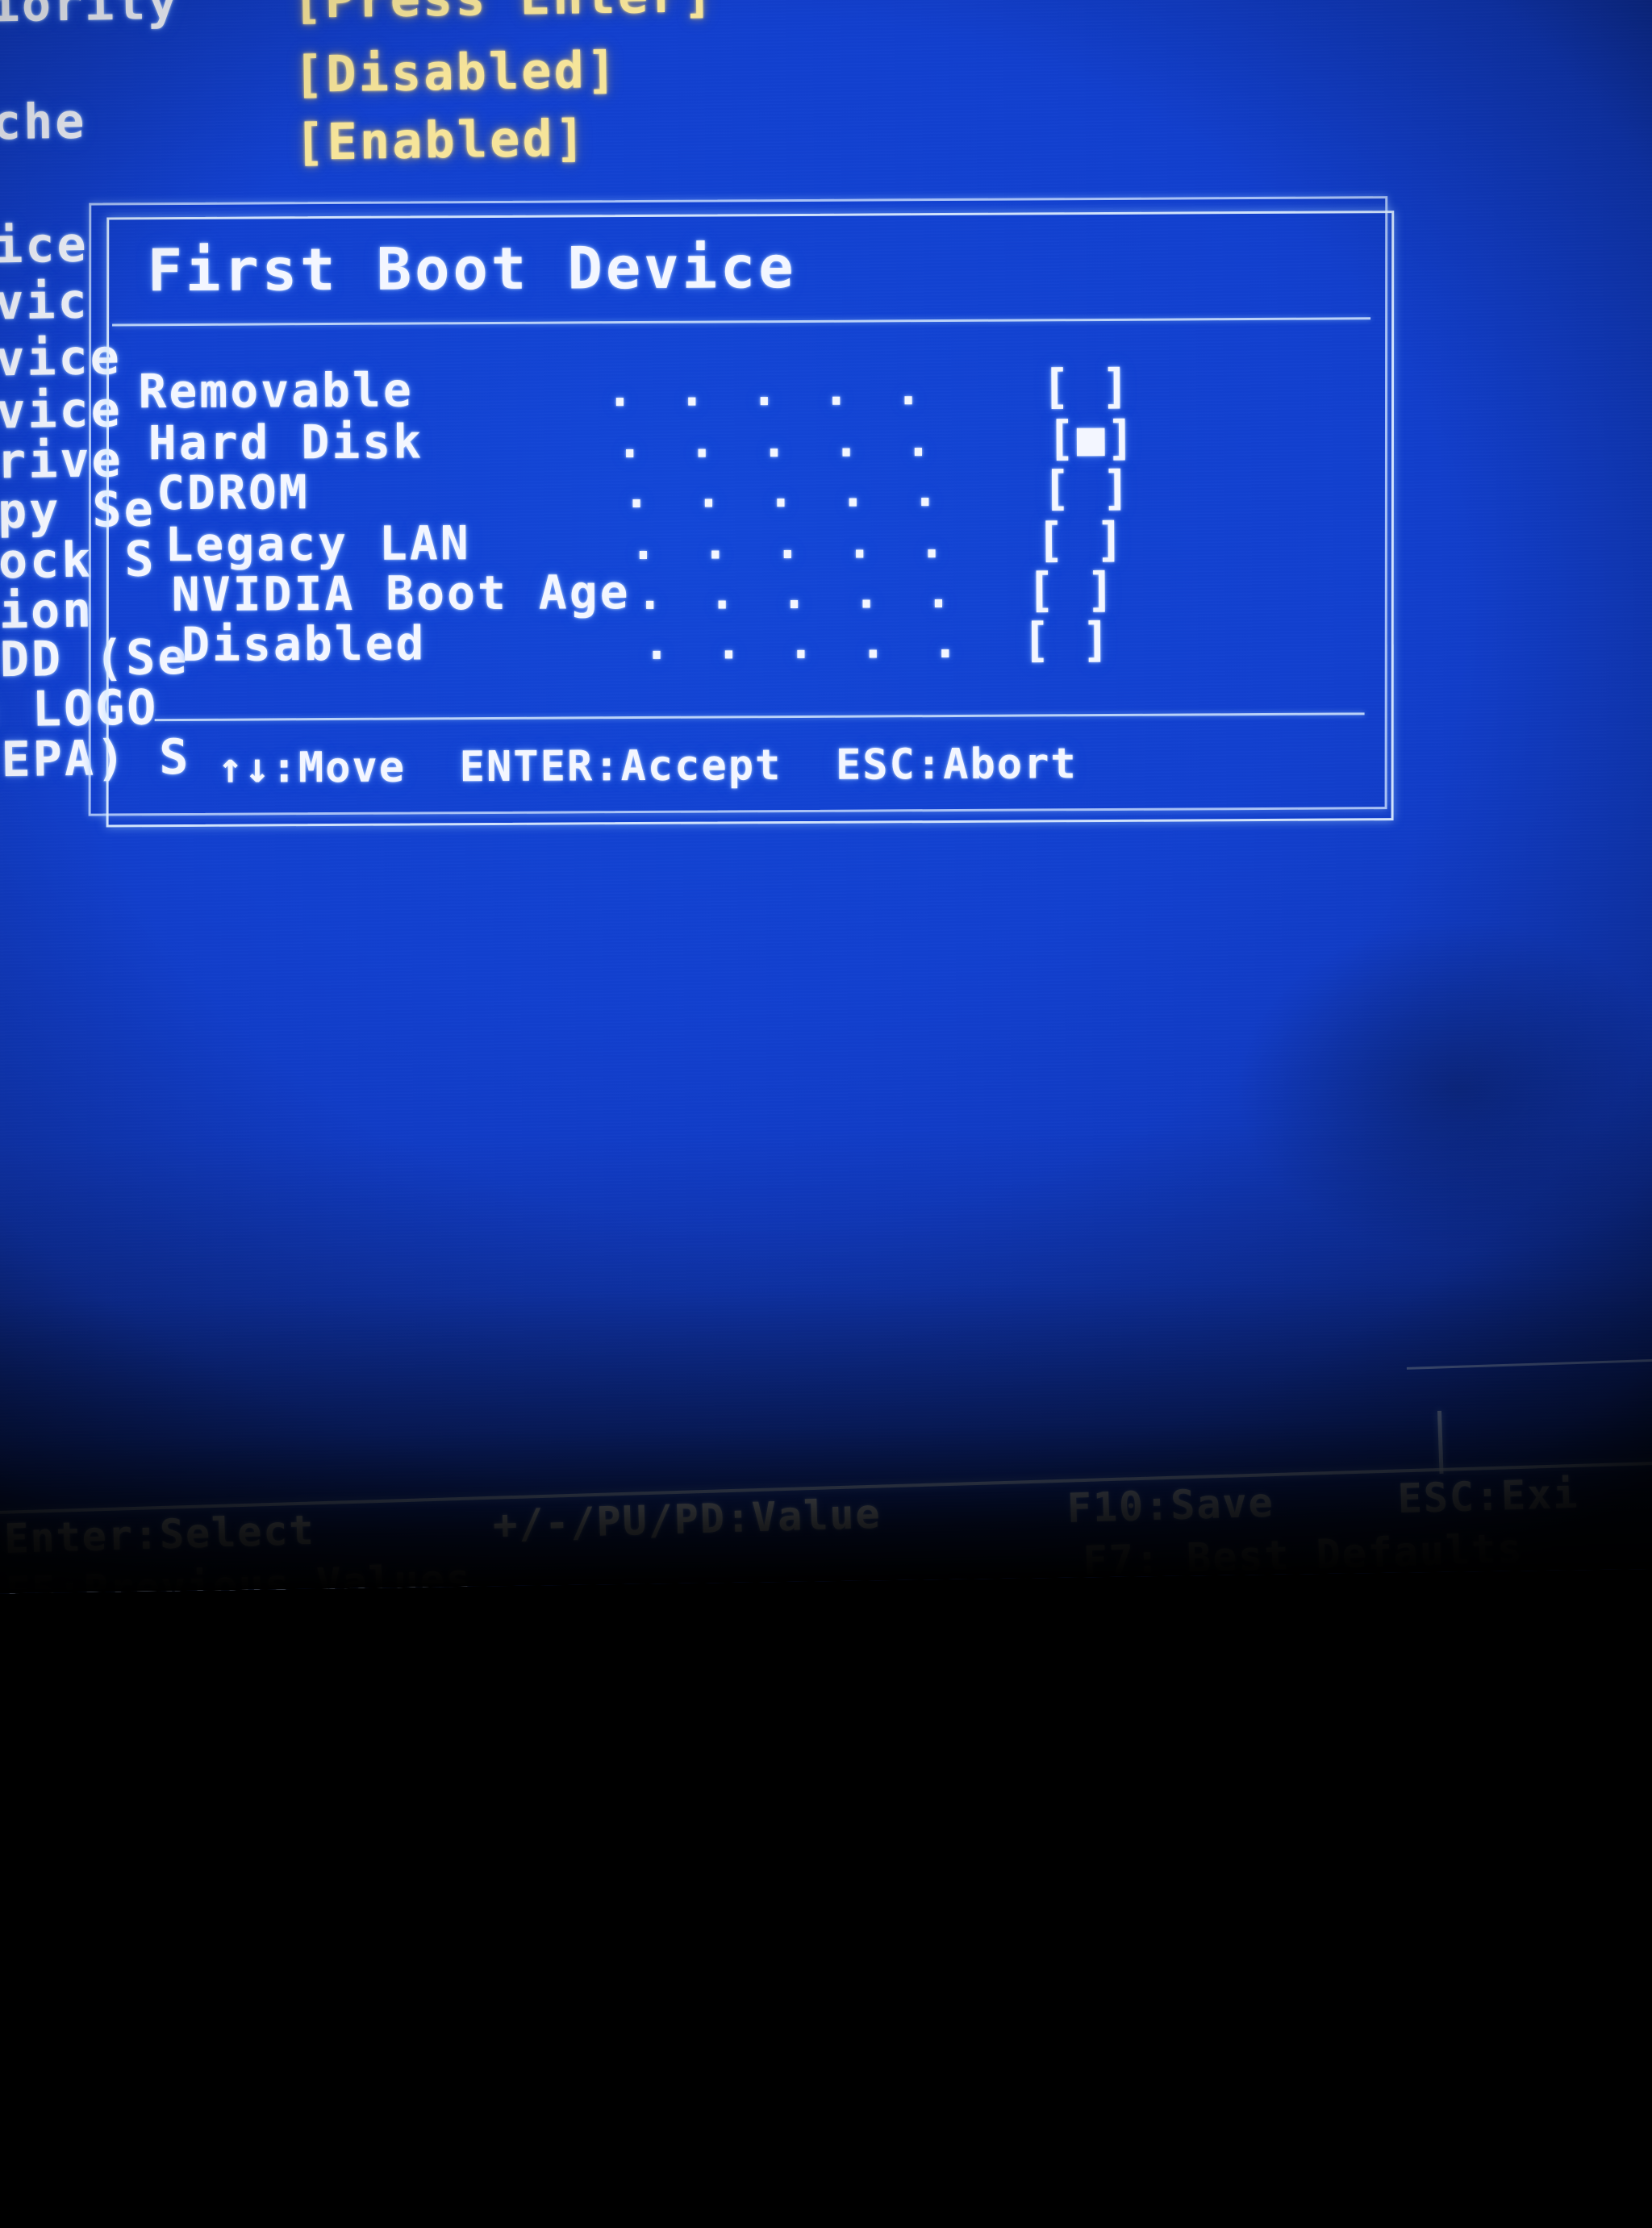  Describe the element at coordinates (472, 268) in the screenshot. I see `dialog-title: First Boot Device` at that location.